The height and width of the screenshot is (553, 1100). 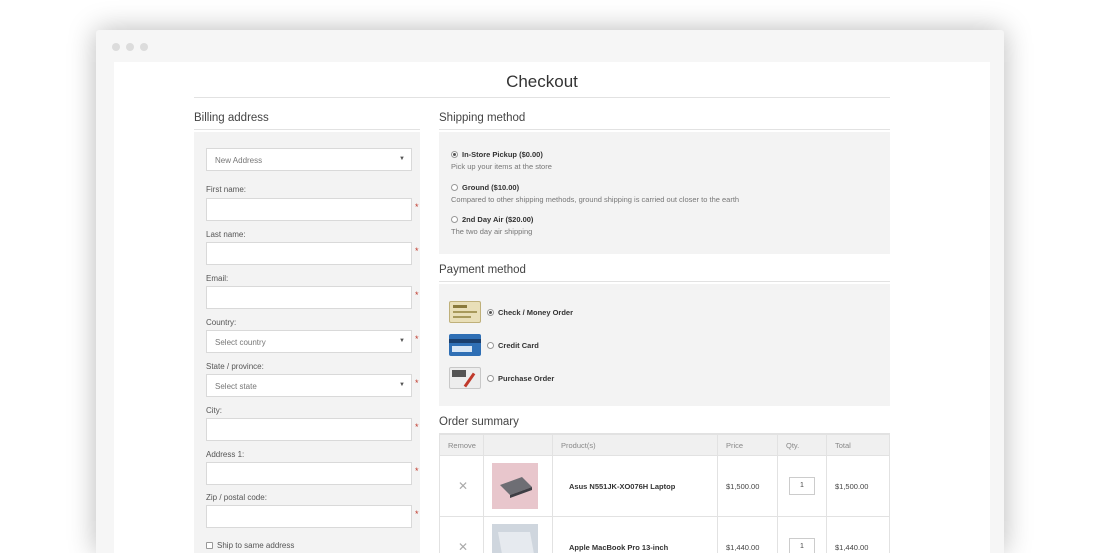 I want to click on payment-option-credit-card: Credit Card, so click(x=494, y=345).